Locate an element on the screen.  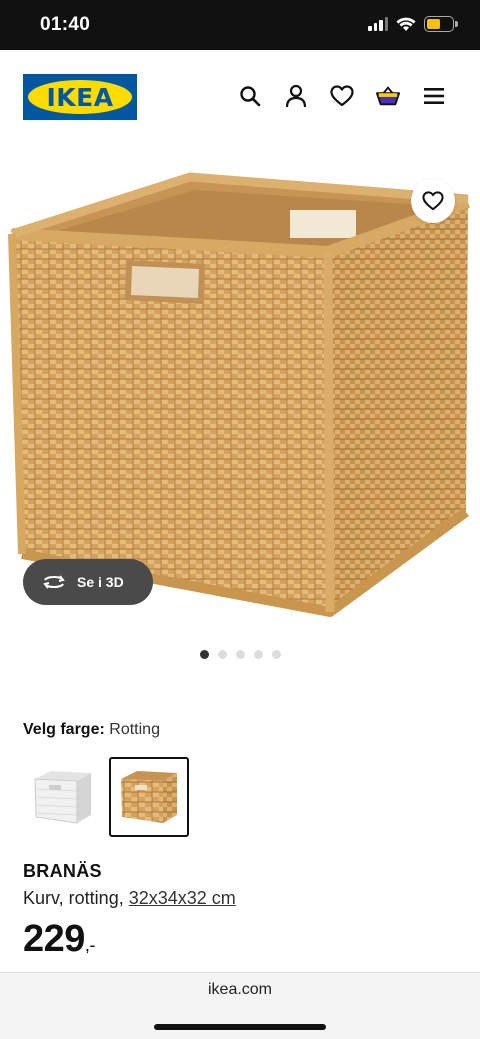
site-header: IKEA is located at coordinates (240, 97).